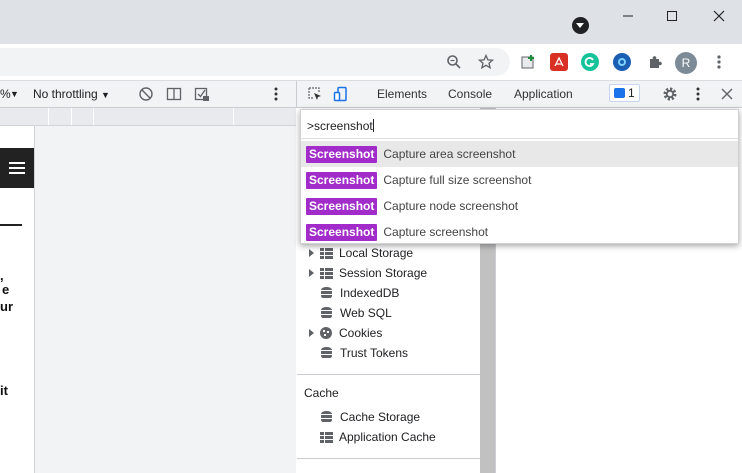 The width and height of the screenshot is (742, 473). I want to click on media-query-ruler, so click(148, 117).